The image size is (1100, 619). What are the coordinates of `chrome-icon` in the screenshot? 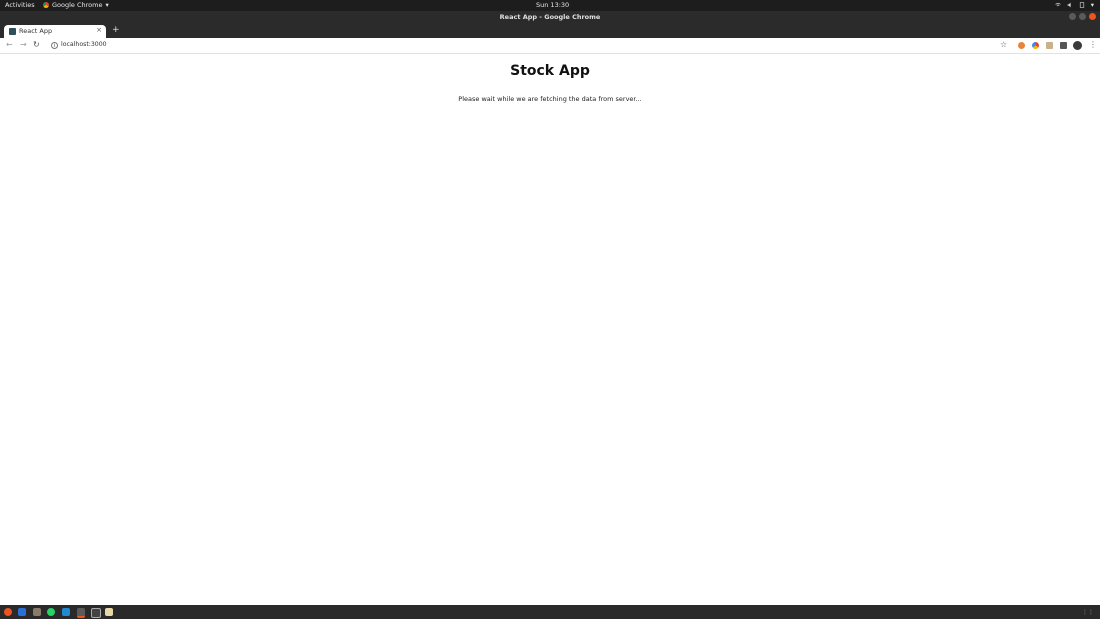 It's located at (46, 5).